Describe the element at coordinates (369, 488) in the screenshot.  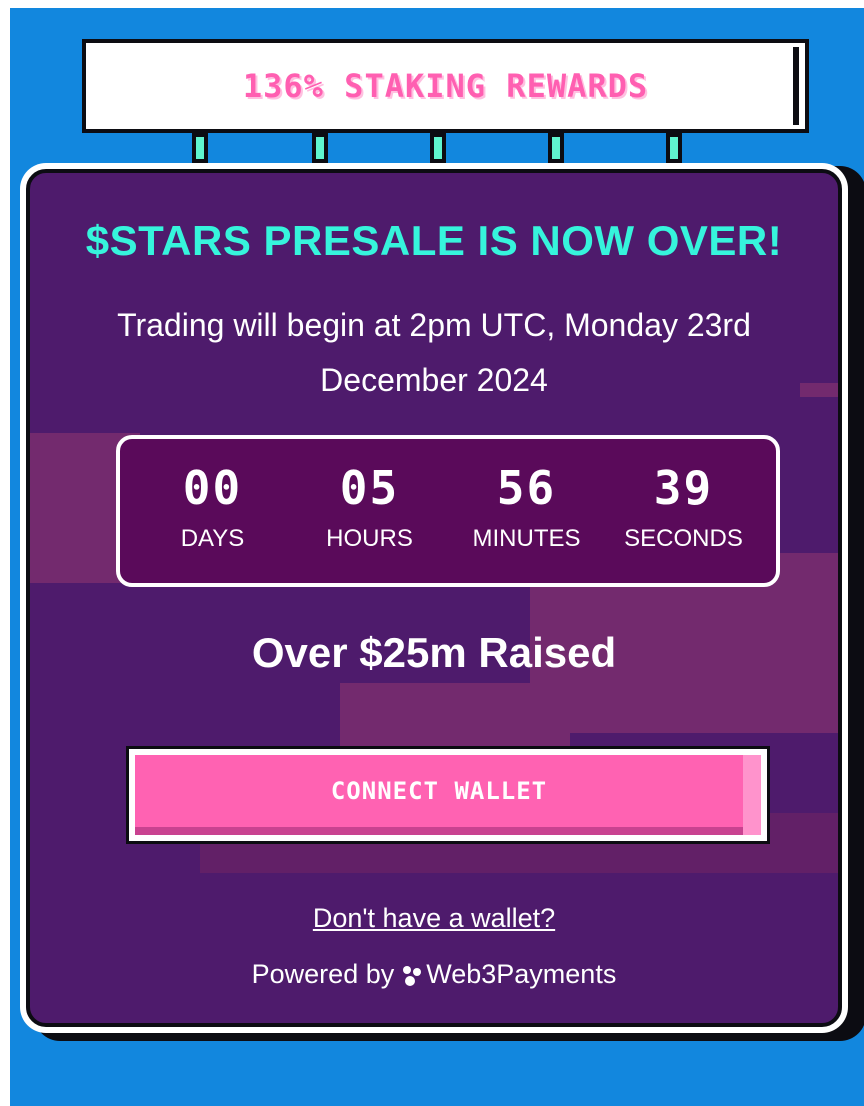
I see `countdown-value: 05` at that location.